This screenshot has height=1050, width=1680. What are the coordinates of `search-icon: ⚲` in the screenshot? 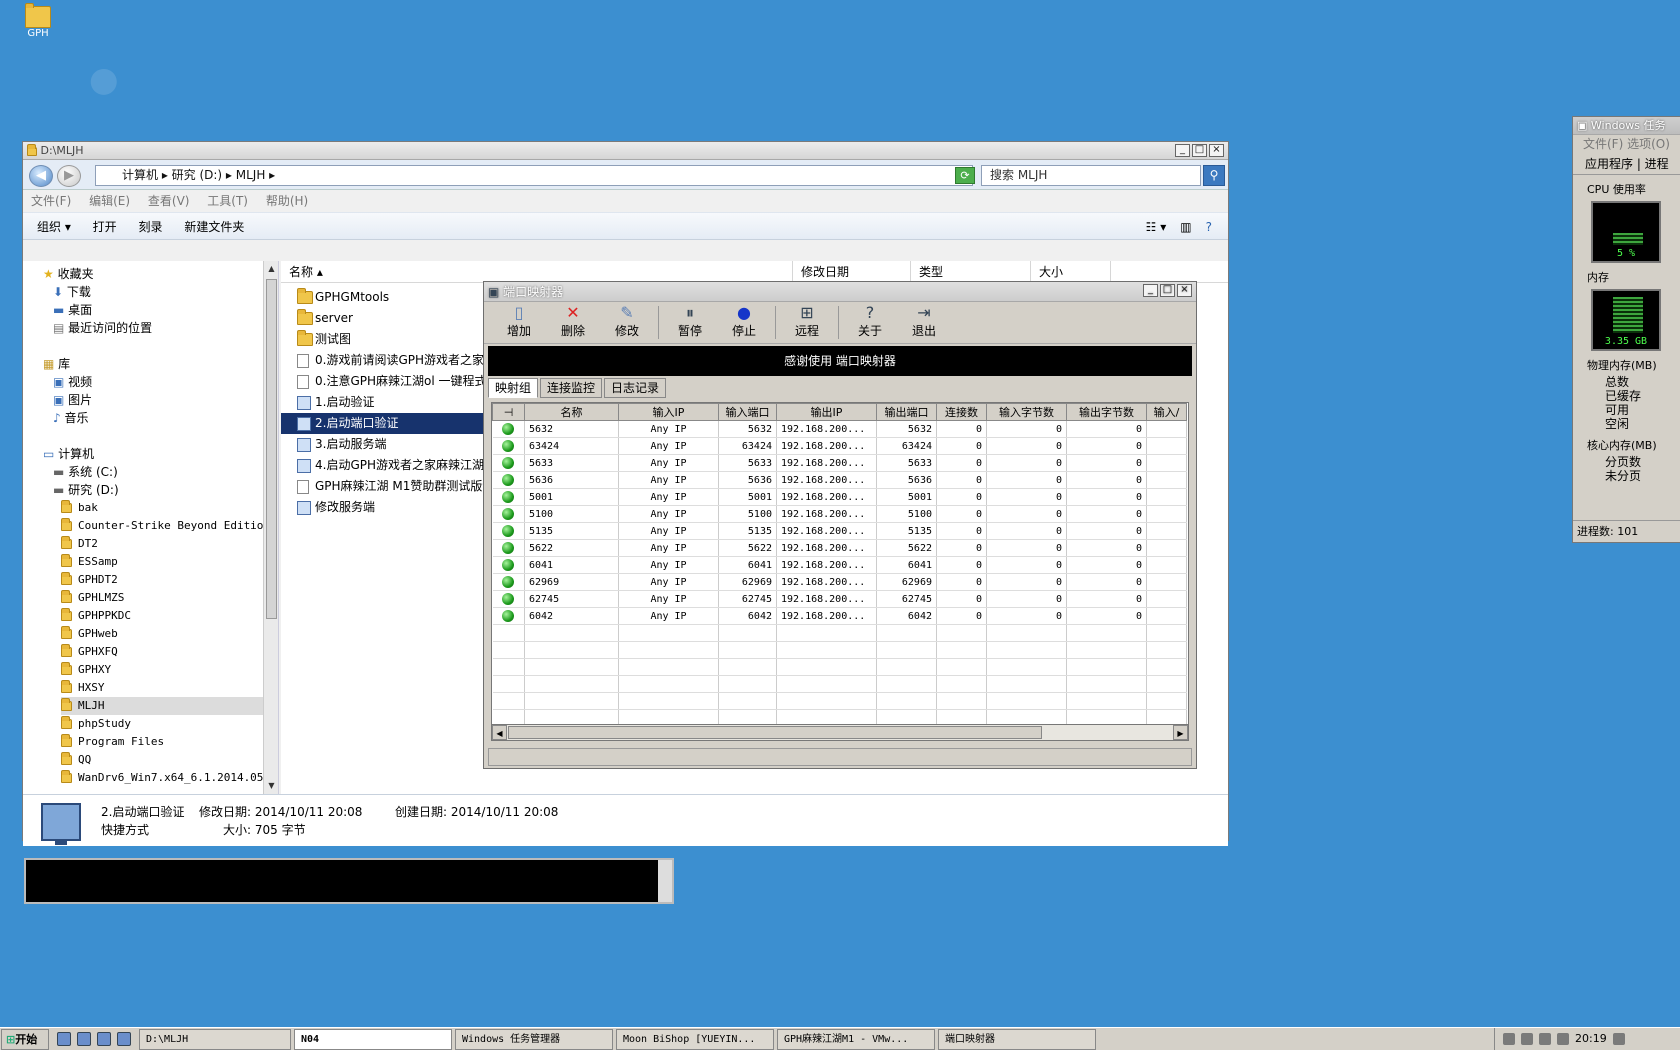 It's located at (1214, 175).